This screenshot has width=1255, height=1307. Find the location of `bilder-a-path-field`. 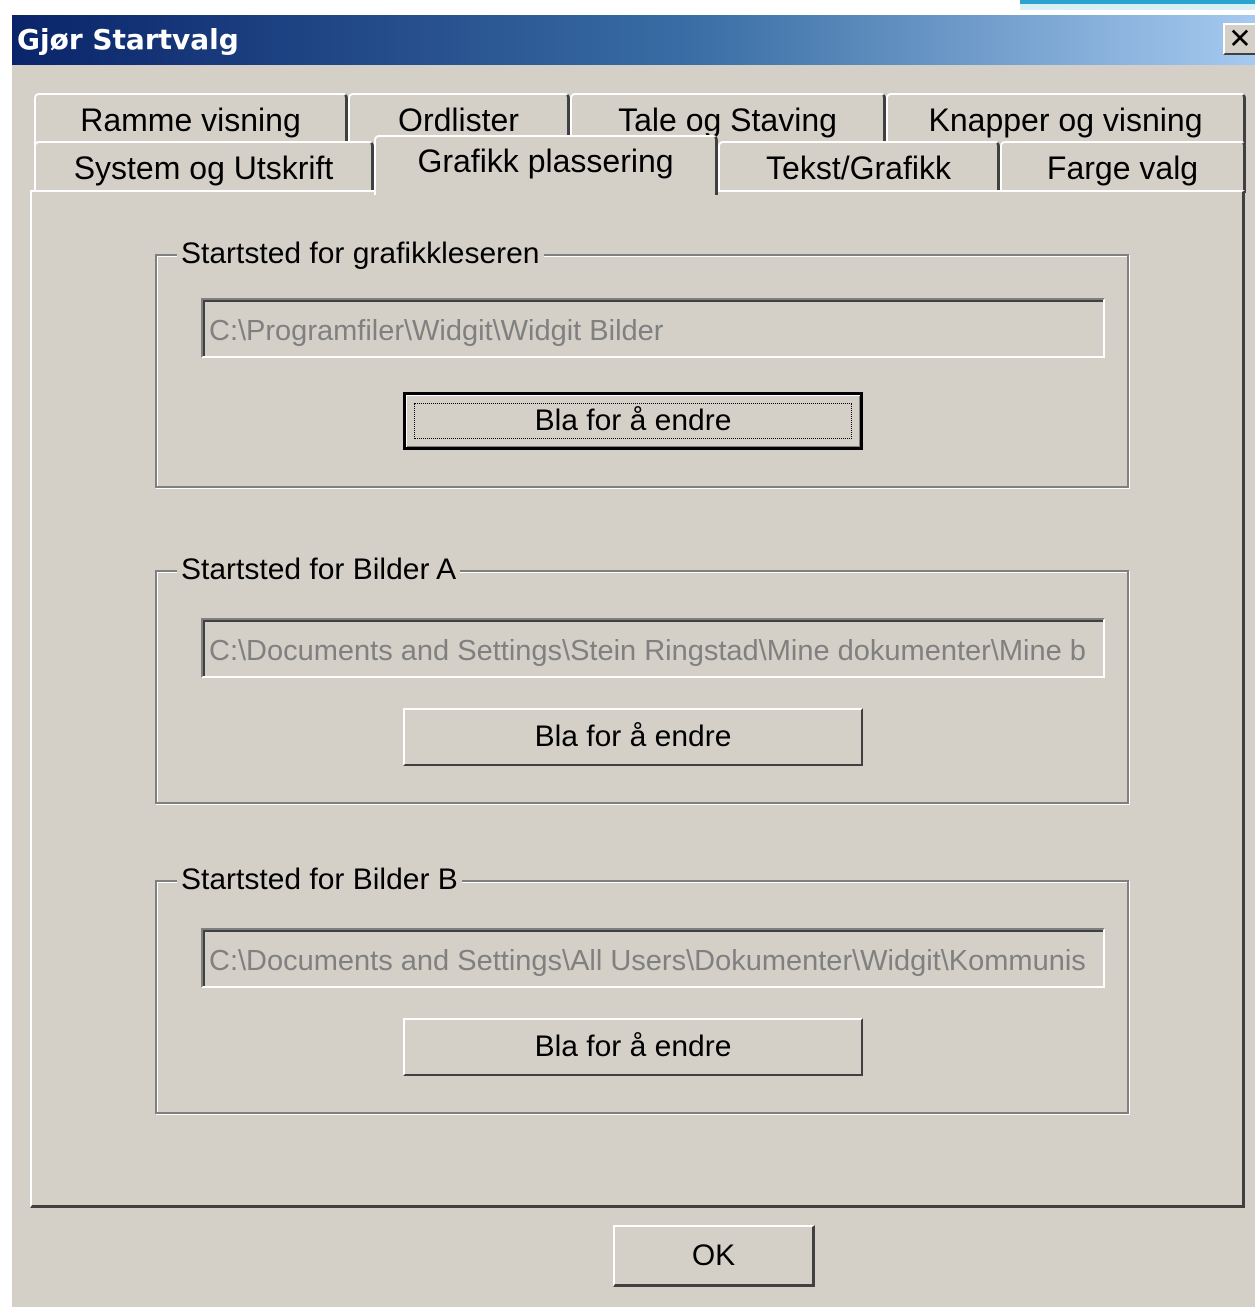

bilder-a-path-field is located at coordinates (653, 648).